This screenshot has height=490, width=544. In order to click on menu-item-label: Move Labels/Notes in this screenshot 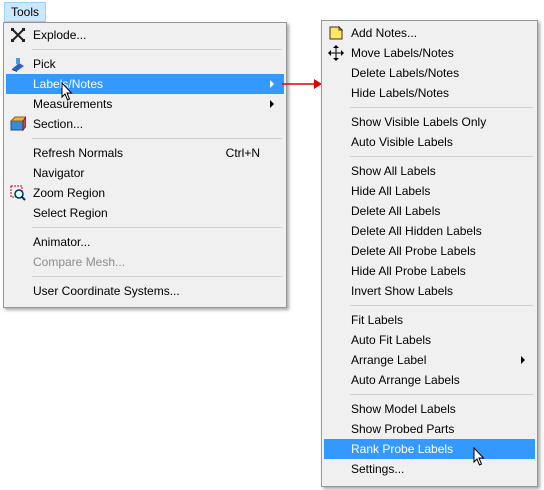, I will do `click(402, 53)`.